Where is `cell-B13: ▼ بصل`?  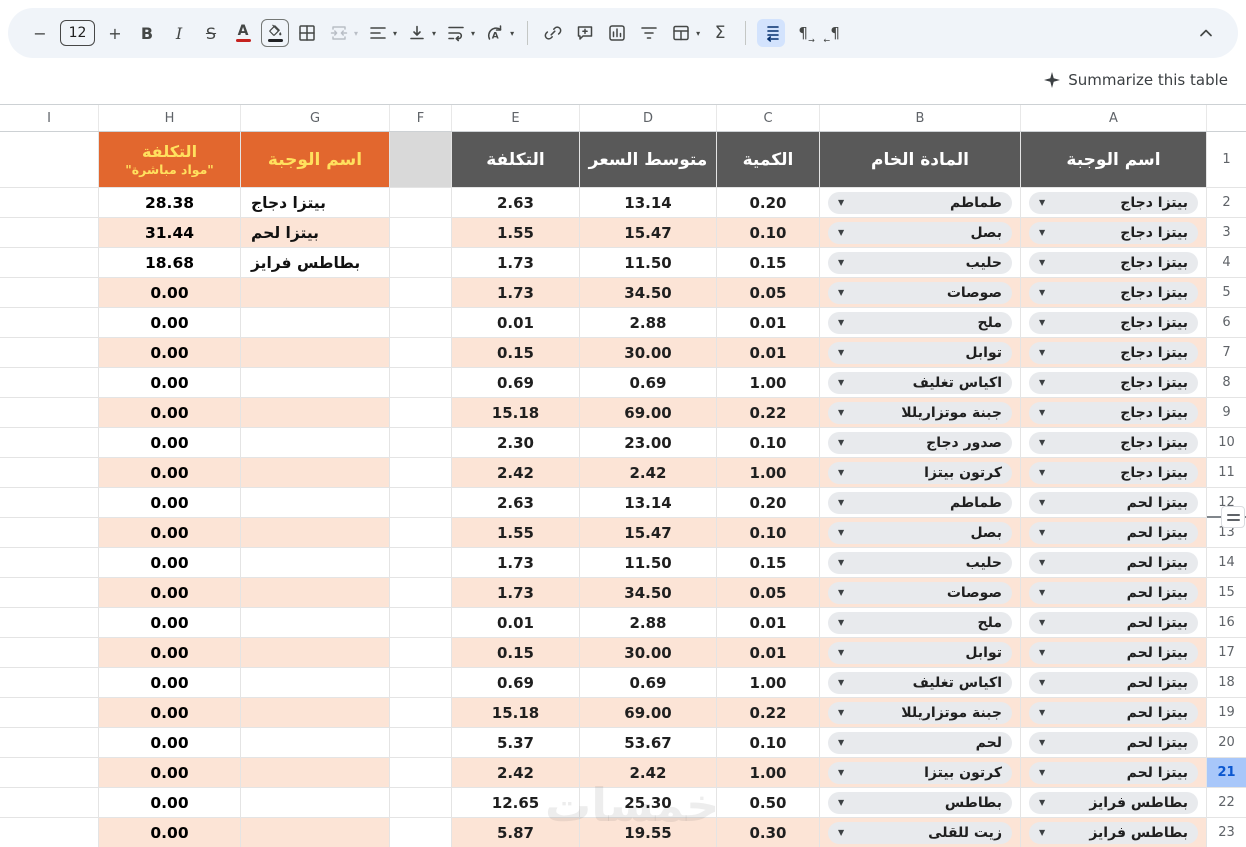 cell-B13: ▼ بصل is located at coordinates (920, 533).